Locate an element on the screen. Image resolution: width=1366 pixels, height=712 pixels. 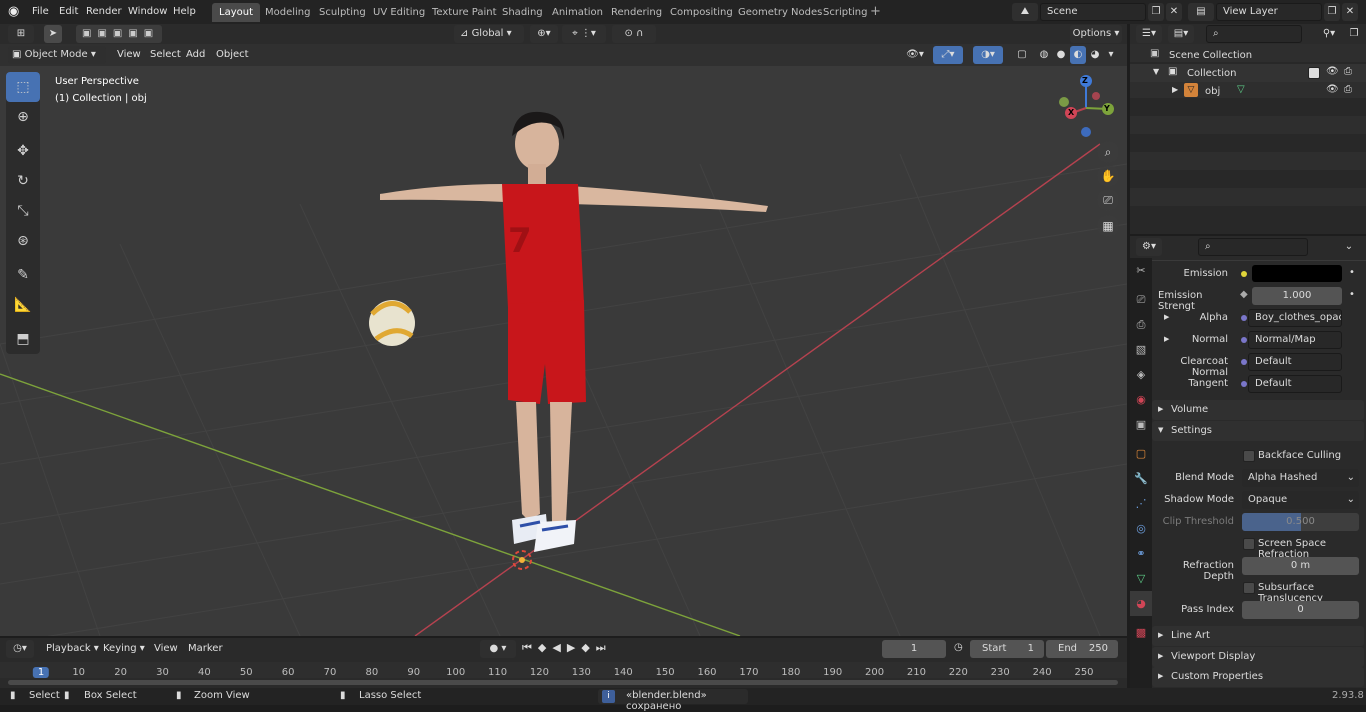
end-frame-field: End 250 is located at coordinates (1082, 649).